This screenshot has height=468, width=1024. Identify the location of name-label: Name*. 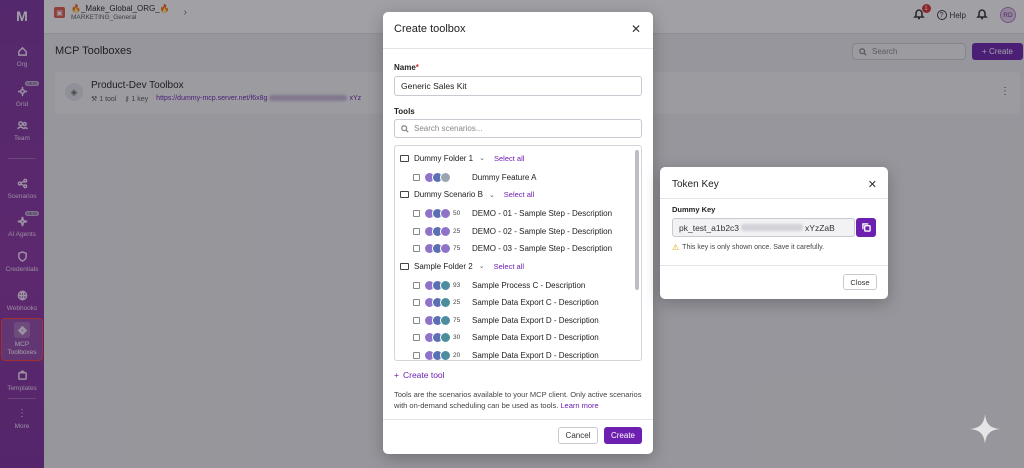
(406, 67).